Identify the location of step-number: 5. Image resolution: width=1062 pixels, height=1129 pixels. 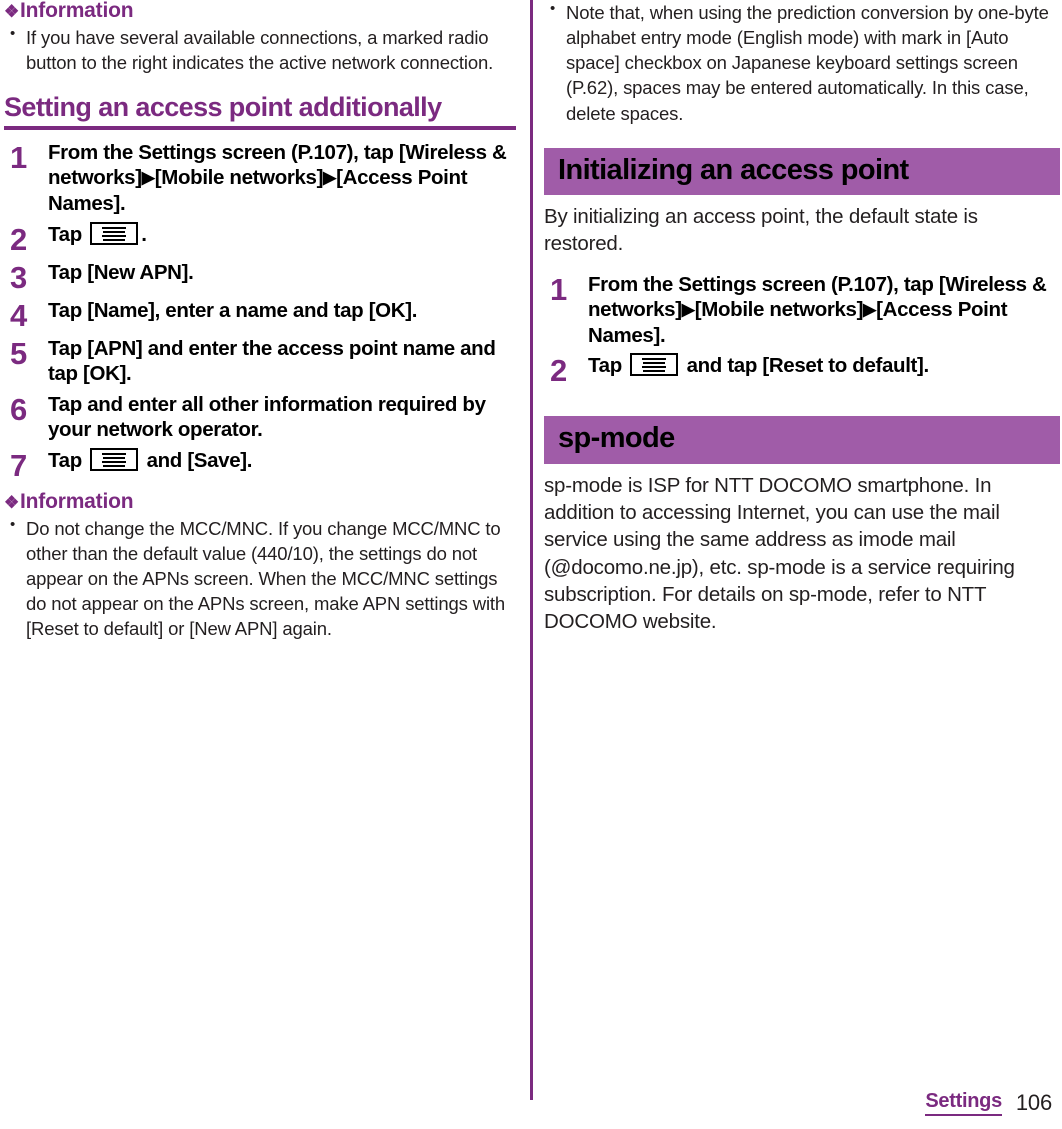
(19, 353).